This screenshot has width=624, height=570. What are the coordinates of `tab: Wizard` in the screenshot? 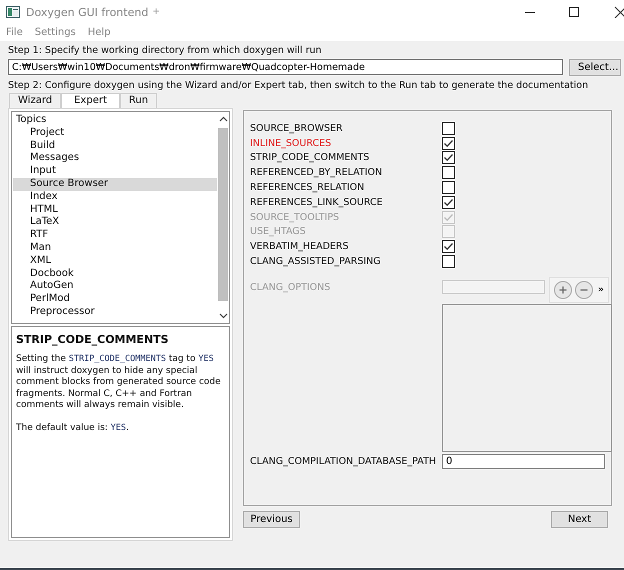 It's located at (35, 100).